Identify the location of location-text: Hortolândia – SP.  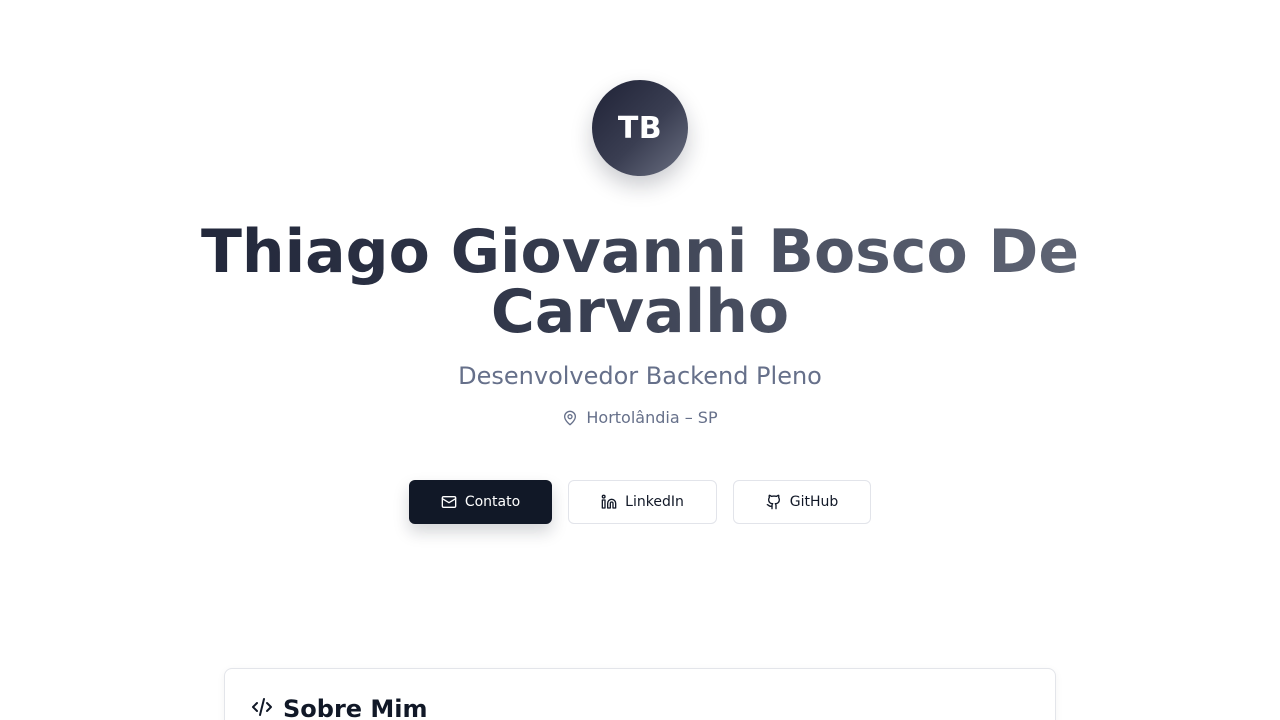
(652, 417).